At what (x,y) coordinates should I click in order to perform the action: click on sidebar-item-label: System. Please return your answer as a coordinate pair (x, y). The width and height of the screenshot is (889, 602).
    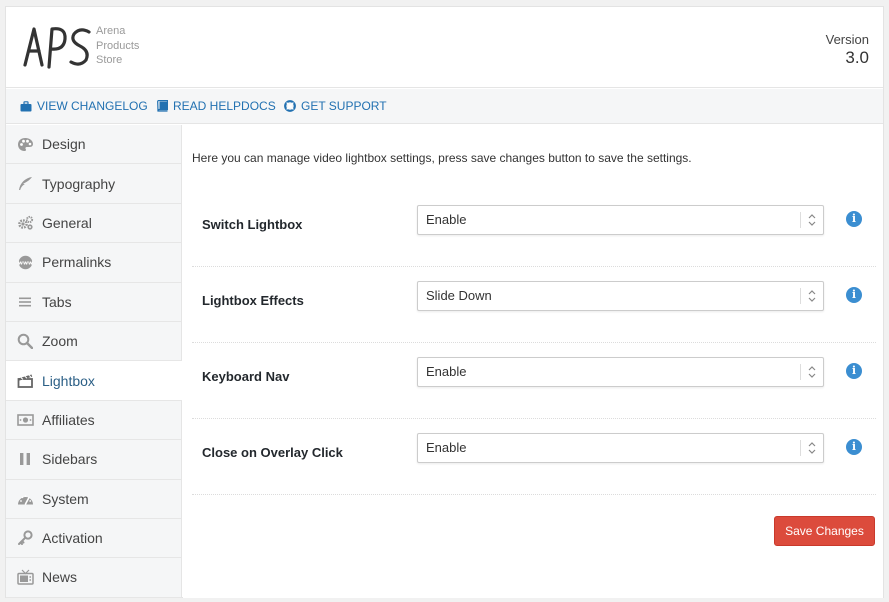
    Looking at the image, I should click on (65, 498).